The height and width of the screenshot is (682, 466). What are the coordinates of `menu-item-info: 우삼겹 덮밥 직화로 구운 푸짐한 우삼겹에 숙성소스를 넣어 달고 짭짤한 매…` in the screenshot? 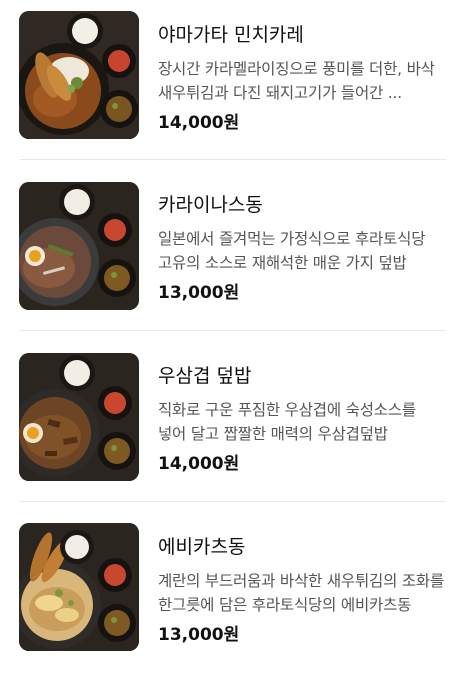 It's located at (303, 419).